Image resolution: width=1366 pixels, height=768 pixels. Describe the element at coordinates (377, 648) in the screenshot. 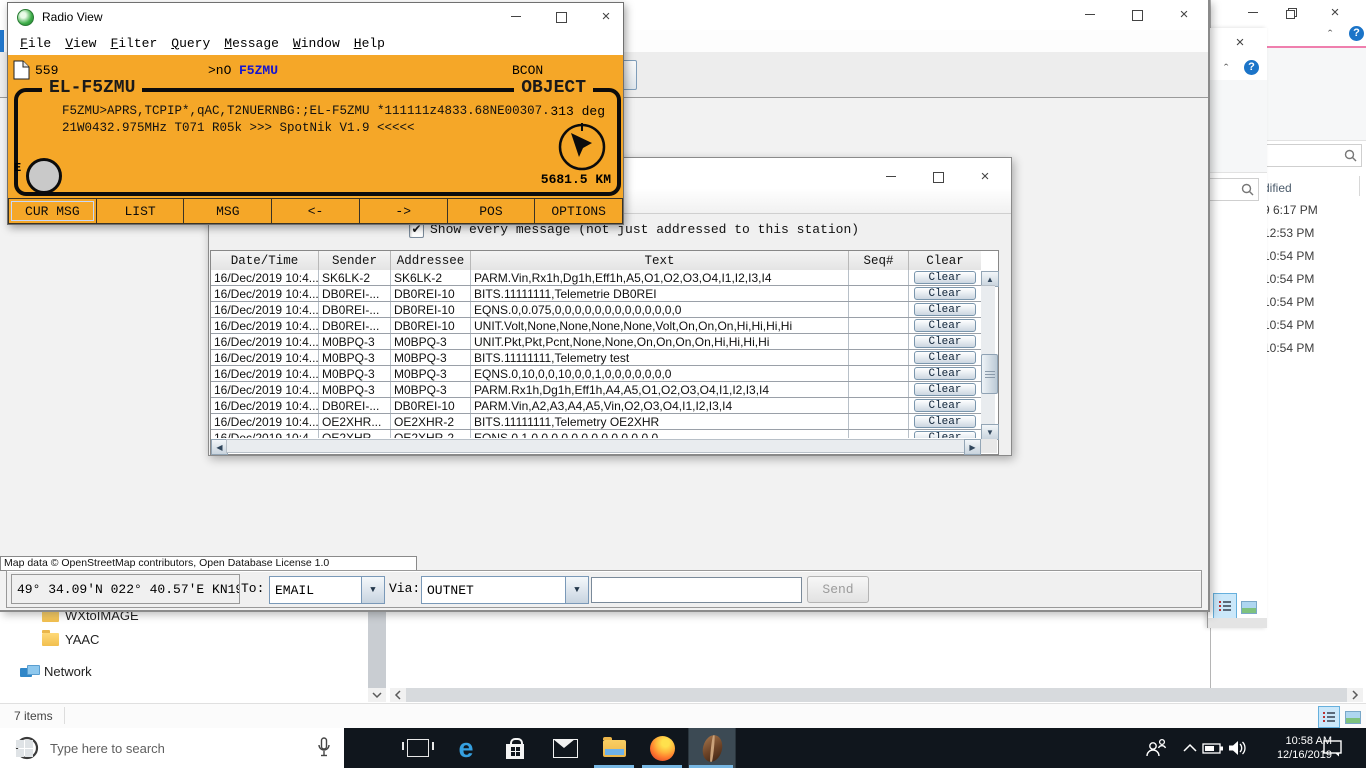

I see `tree-scrollbar-thumb` at that location.